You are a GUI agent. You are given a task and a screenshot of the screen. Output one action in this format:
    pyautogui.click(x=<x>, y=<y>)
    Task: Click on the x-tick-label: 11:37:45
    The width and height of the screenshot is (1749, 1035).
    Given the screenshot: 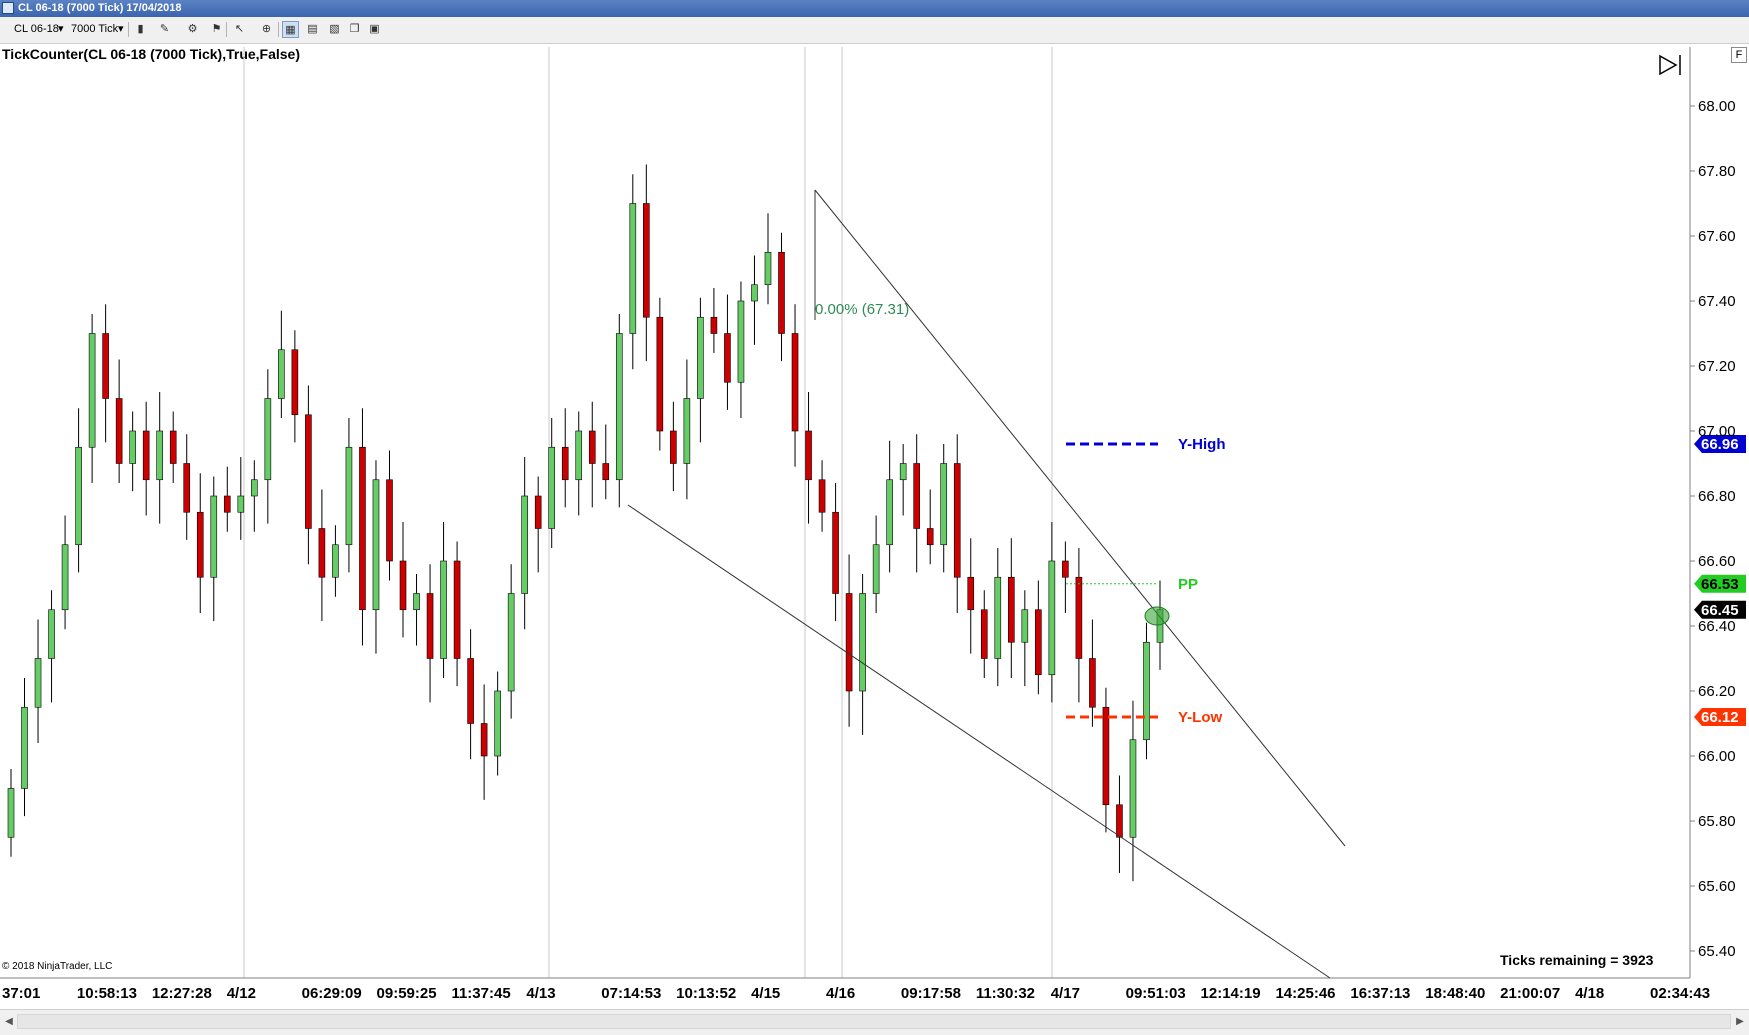 What is the action you would take?
    pyautogui.click(x=480, y=993)
    